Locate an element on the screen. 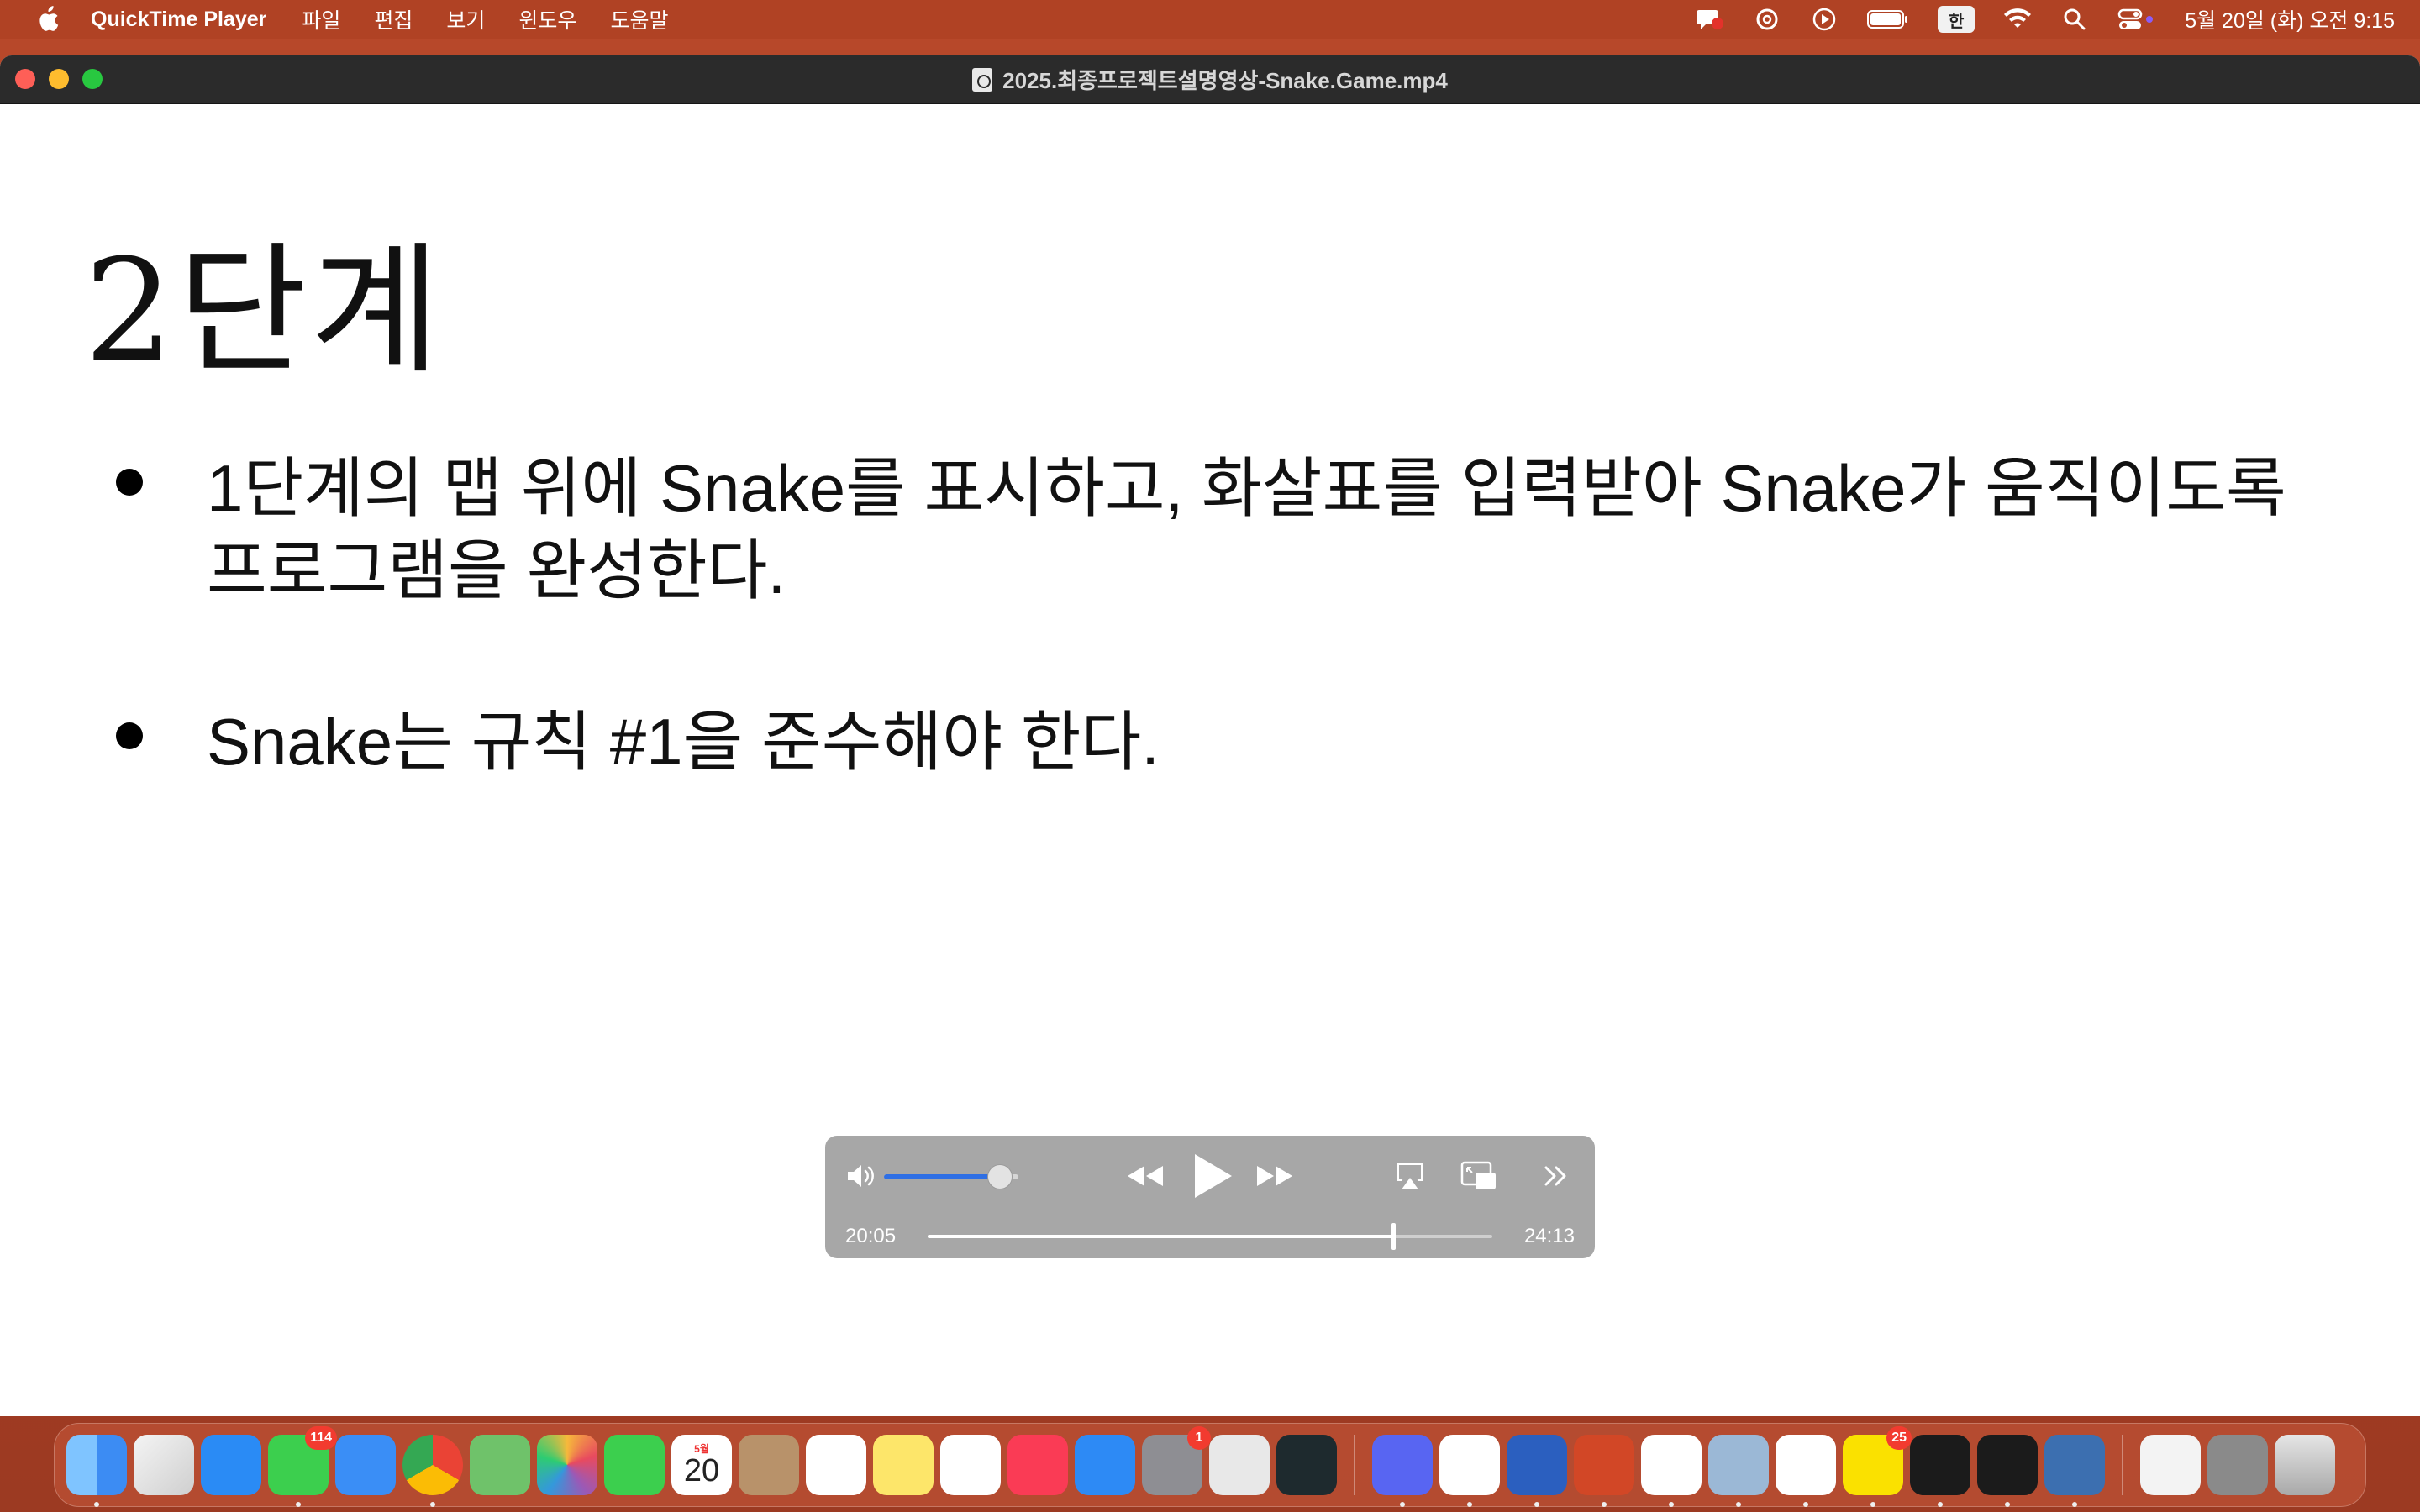  menu-view: 보기 is located at coordinates (465, 19).